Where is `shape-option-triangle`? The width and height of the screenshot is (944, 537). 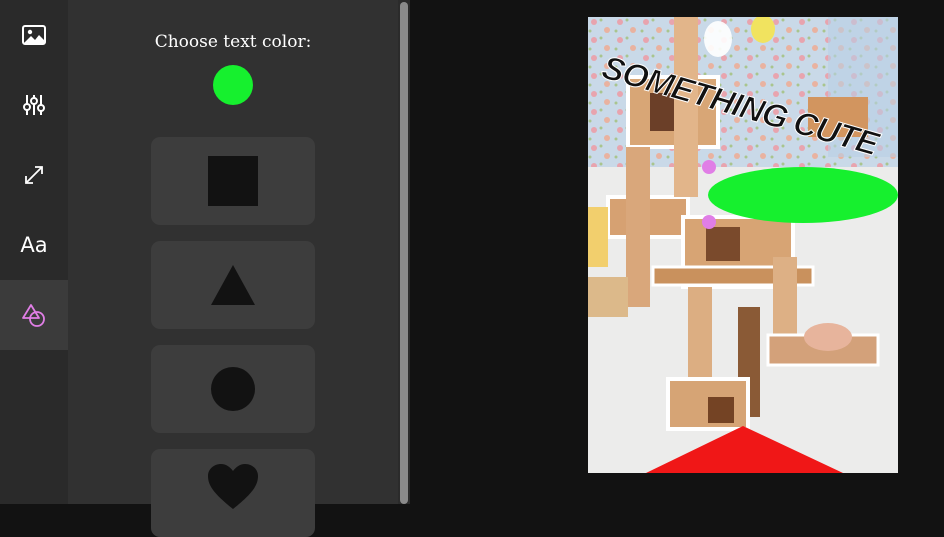
shape-option-triangle is located at coordinates (233, 285).